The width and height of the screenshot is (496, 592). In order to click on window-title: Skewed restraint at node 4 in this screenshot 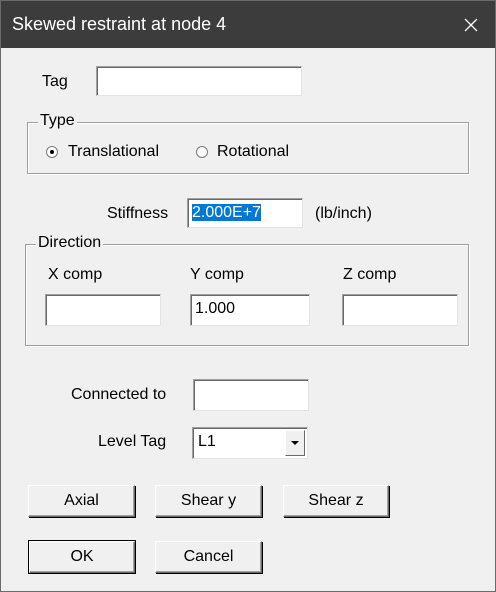, I will do `click(119, 24)`.